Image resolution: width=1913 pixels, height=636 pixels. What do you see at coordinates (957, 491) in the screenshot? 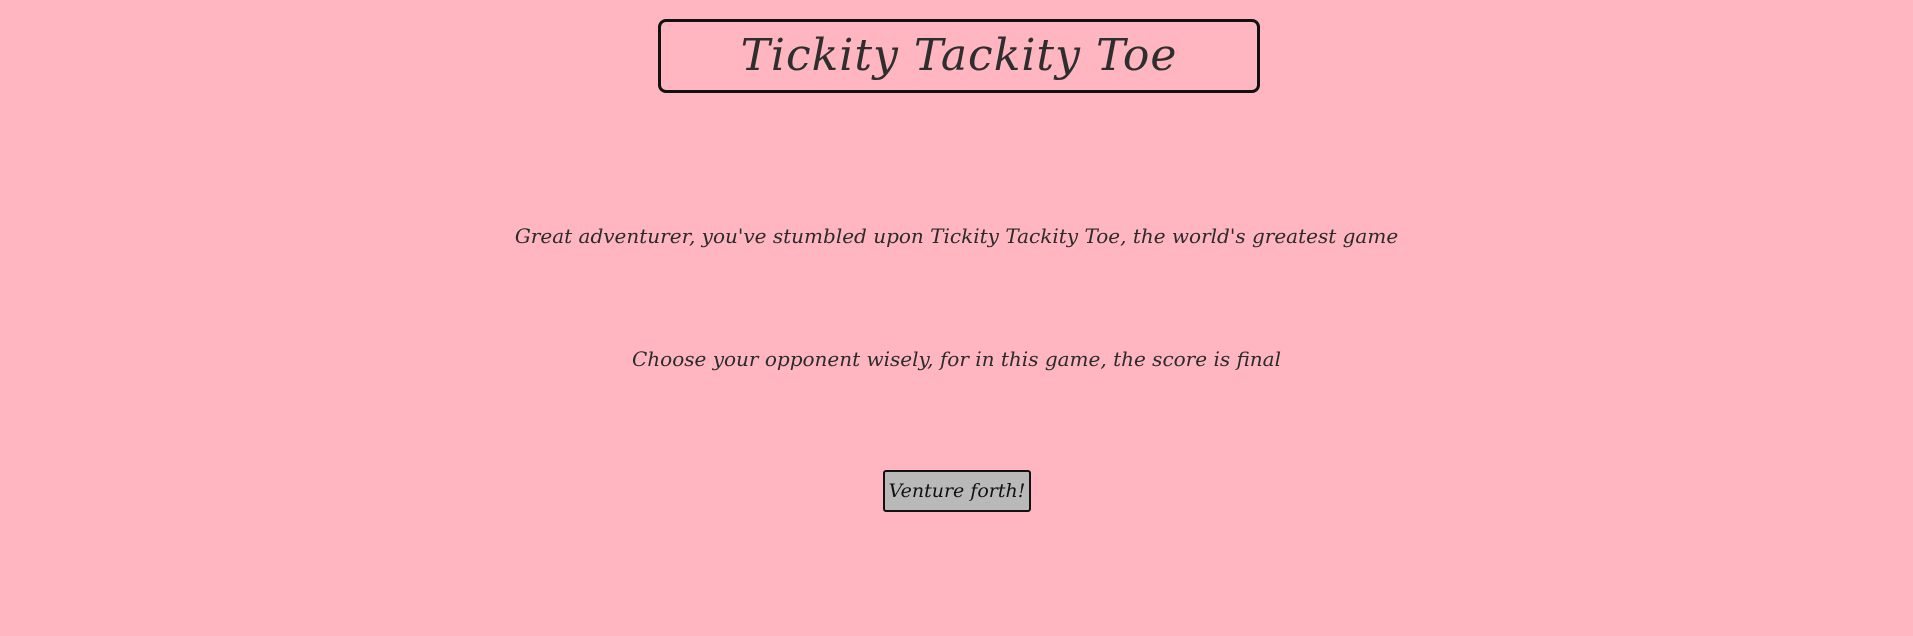
I see `venture-forth-button: Venture forth!` at bounding box center [957, 491].